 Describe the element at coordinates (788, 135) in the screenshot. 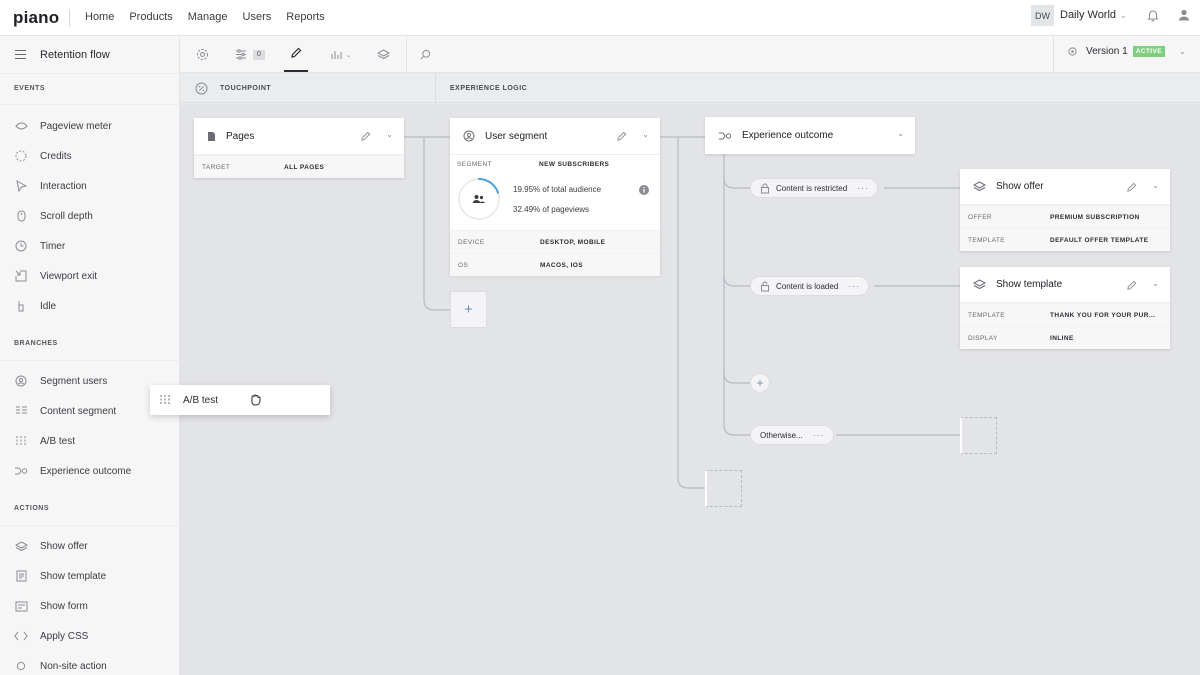

I see `experience-outcome-title: Experience outcome` at that location.